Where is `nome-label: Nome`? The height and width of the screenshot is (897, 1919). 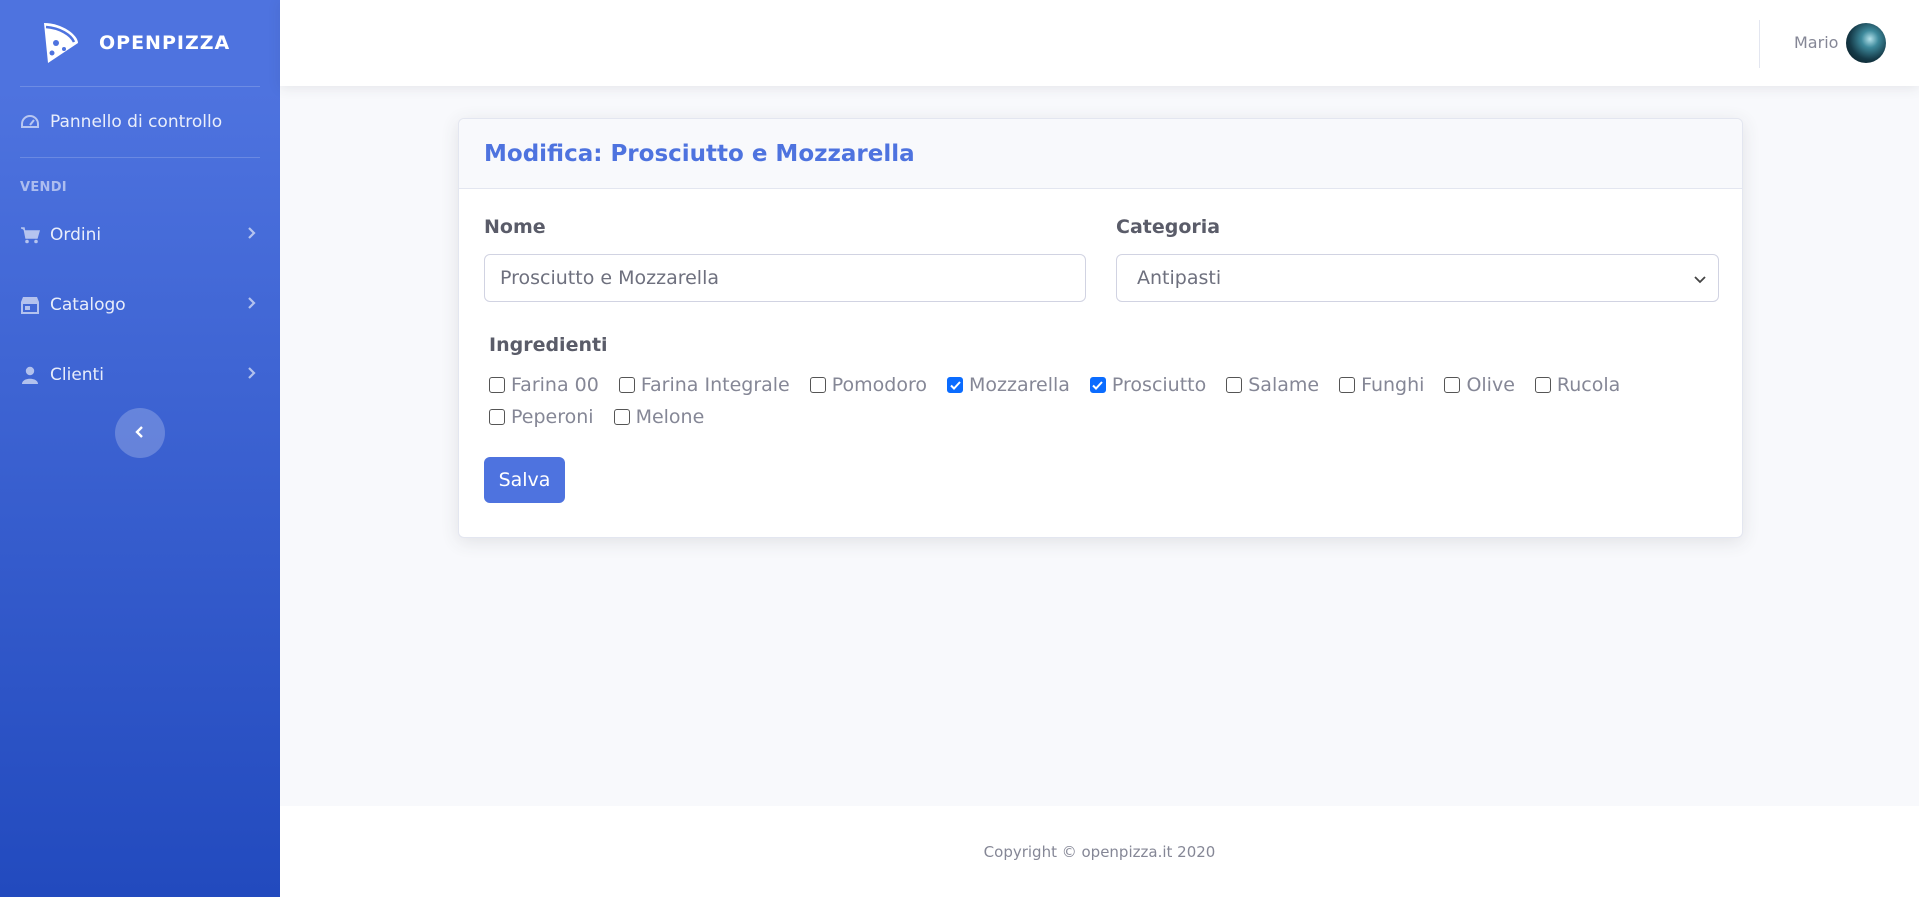
nome-label: Nome is located at coordinates (515, 227).